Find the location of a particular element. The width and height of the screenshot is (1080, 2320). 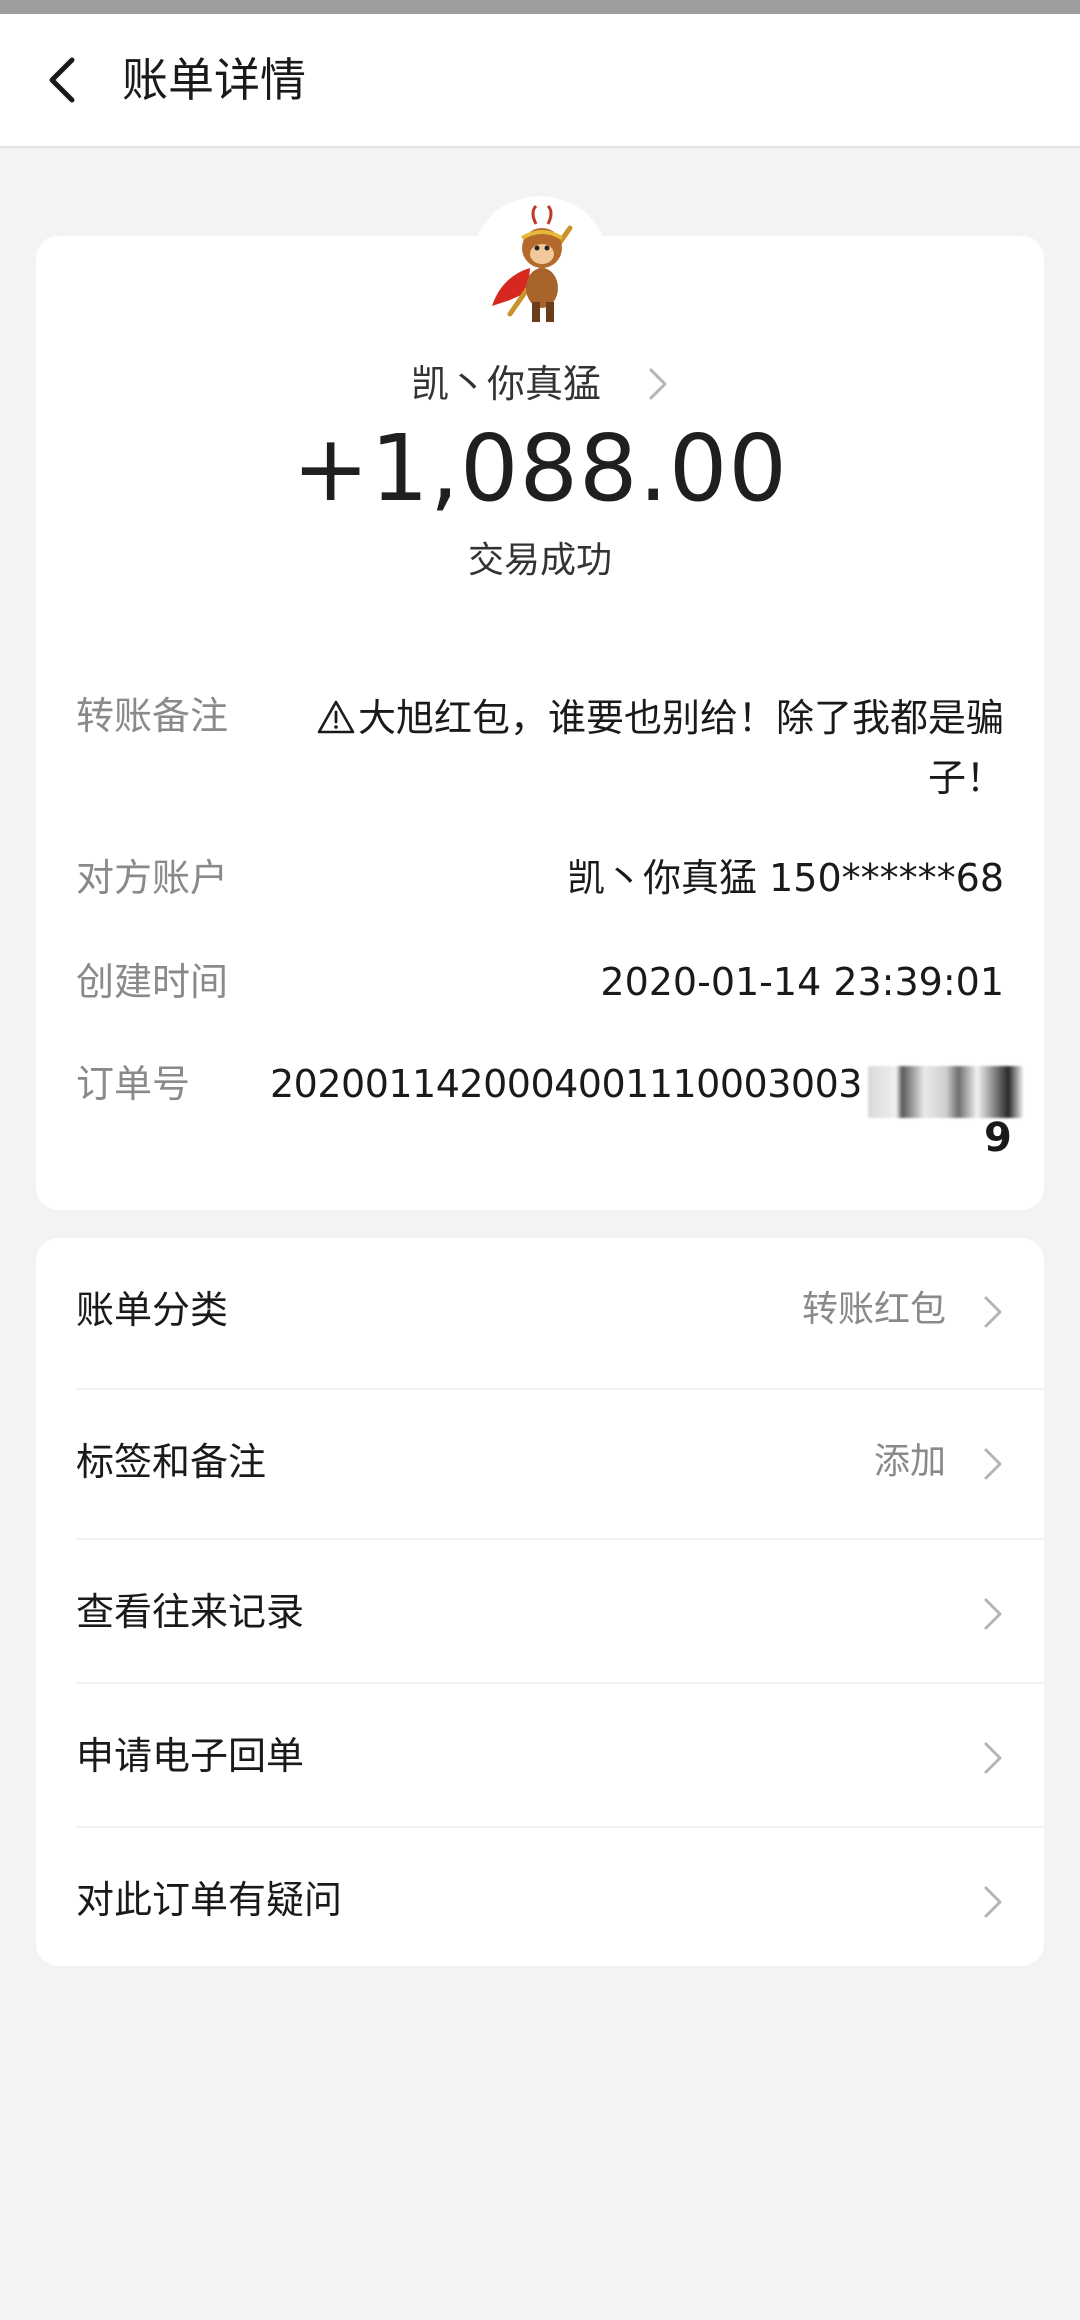

account-value: 凯丶你真猛 150******68 is located at coordinates (785, 878).